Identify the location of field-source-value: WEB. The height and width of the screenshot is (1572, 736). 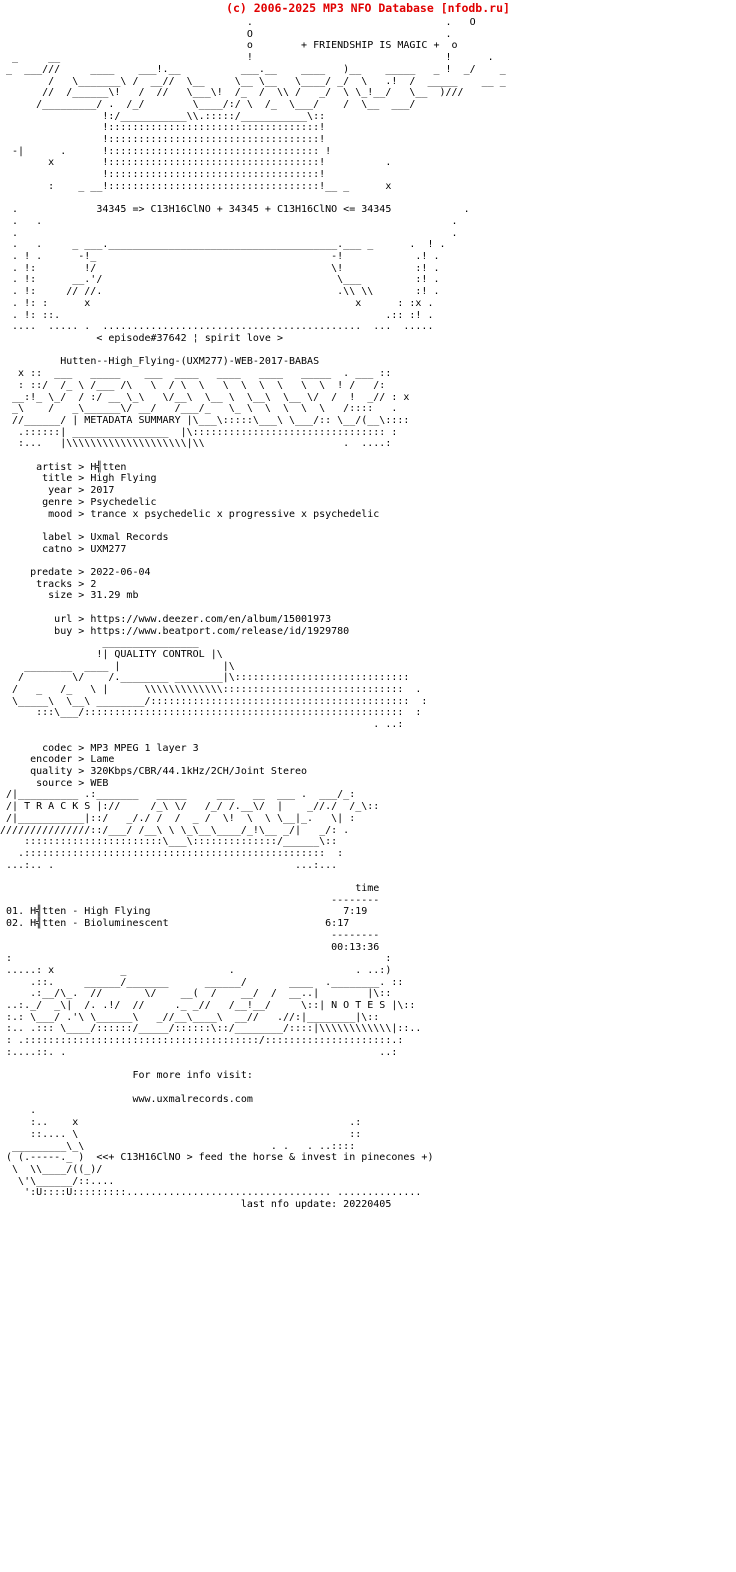
(99, 783).